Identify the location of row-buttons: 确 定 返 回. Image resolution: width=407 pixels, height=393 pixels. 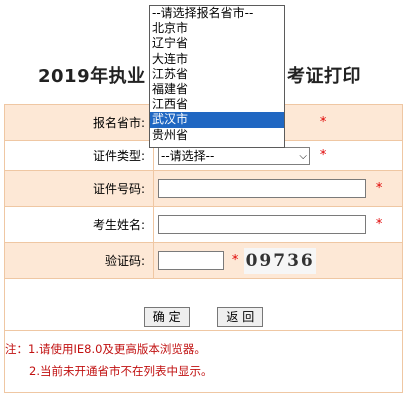
(203, 304).